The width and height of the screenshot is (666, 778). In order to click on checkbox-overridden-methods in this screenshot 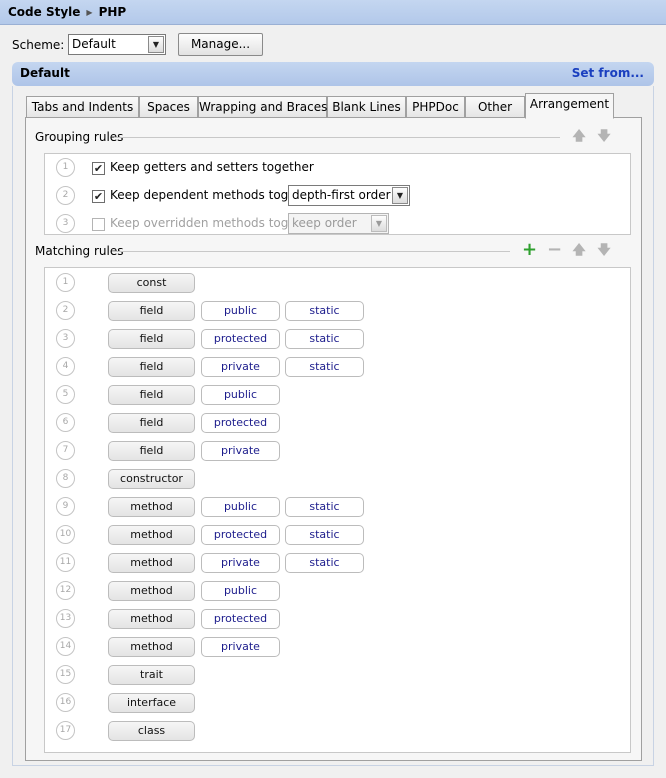, I will do `click(98, 224)`.